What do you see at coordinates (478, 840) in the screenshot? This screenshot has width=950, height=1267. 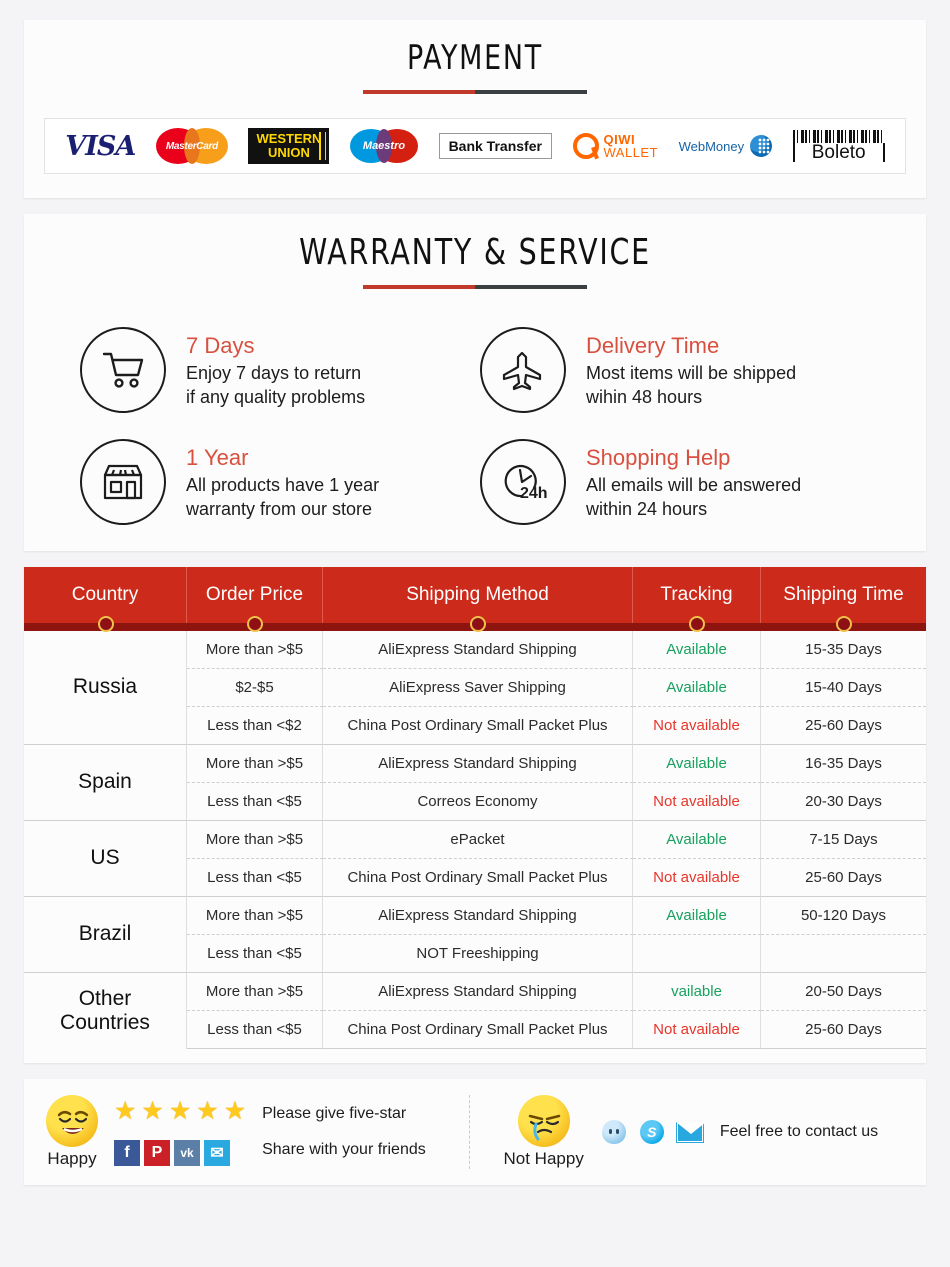 I see `shipping-method-cell: ePacket` at bounding box center [478, 840].